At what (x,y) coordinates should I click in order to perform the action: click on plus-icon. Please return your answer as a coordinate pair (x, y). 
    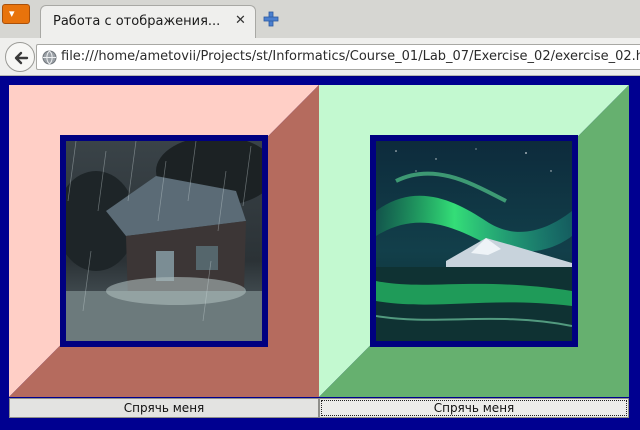
    Looking at the image, I should click on (271, 19).